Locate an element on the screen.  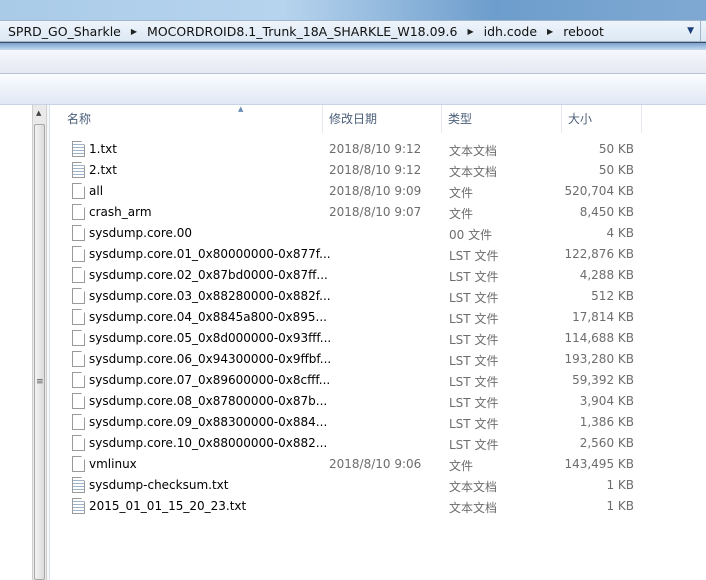
file-row: 1.txt 2018/8/10 9:12 文本文档 50 KB is located at coordinates (378, 149).